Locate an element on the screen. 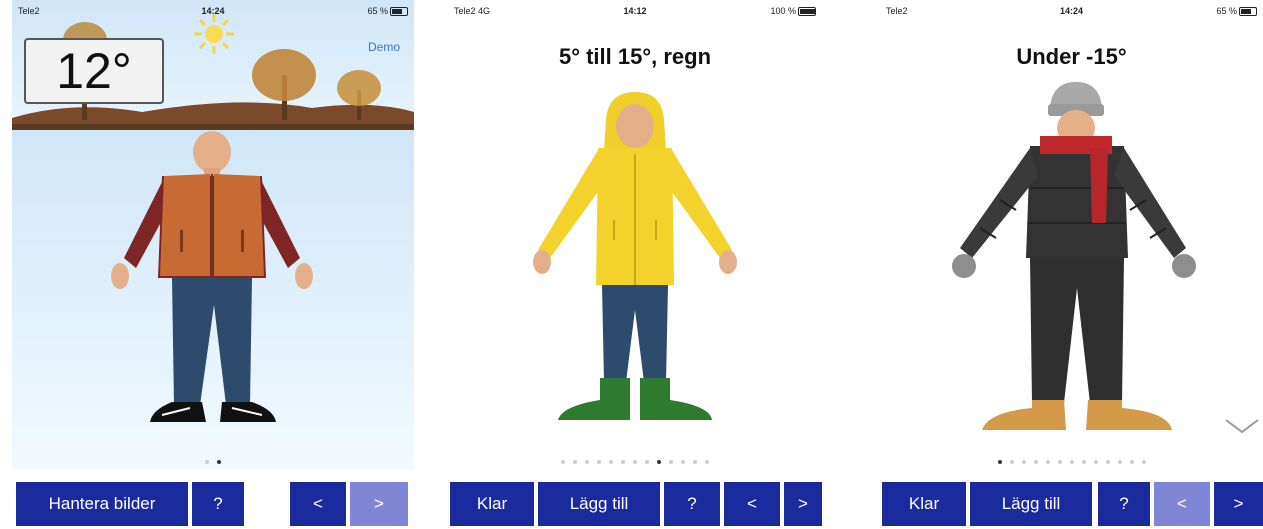 The height and width of the screenshot is (529, 1263). bottom-toolbar: Hantera bilder ? < > is located at coordinates (213, 504).